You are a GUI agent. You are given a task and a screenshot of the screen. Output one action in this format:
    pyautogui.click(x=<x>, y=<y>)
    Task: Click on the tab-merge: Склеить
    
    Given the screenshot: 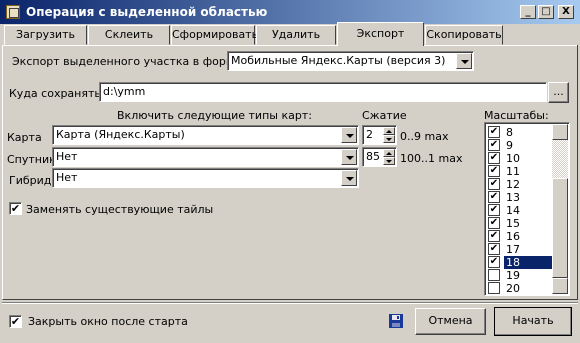 What is the action you would take?
    pyautogui.click(x=129, y=35)
    